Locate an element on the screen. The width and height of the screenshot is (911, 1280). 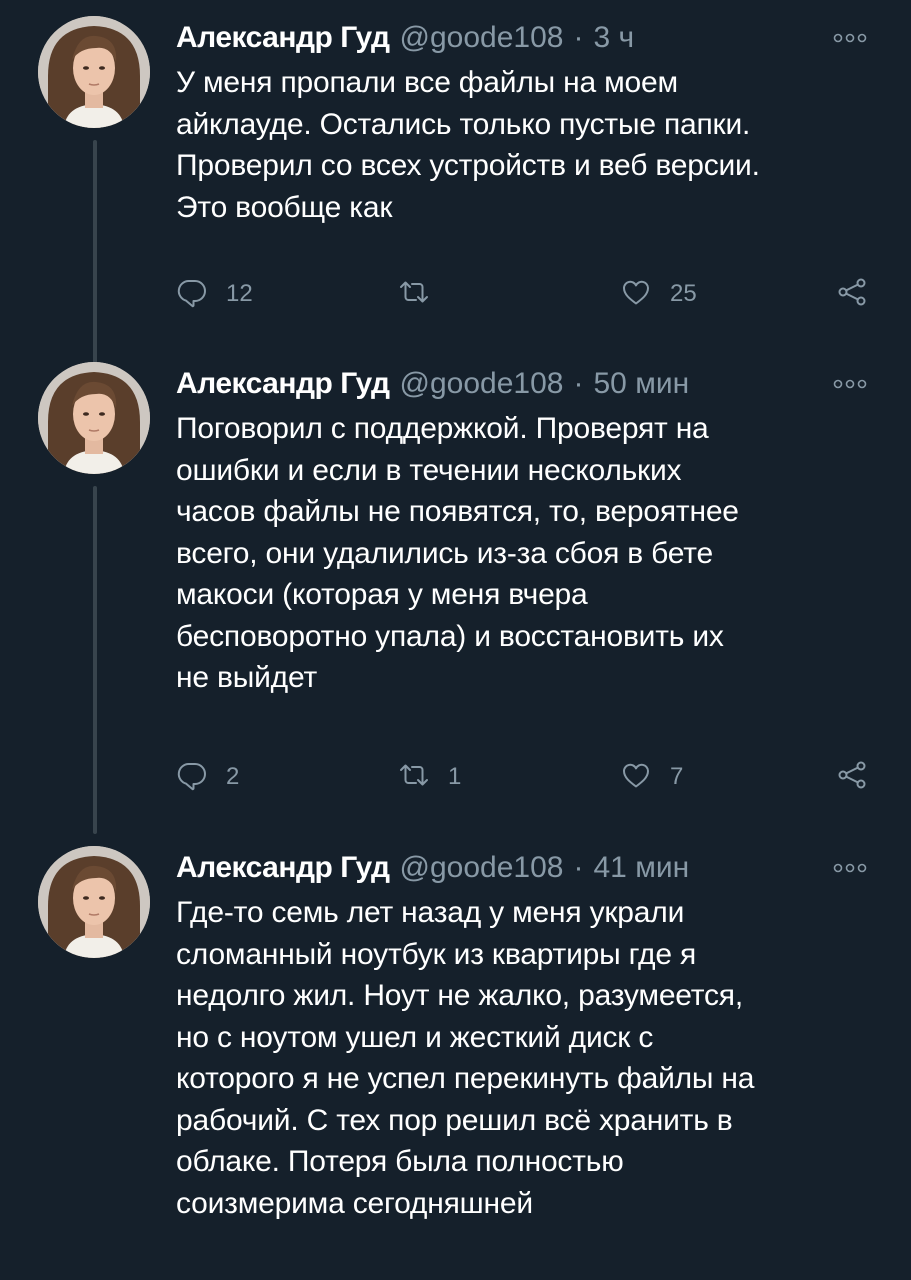
tweet-text-line: бесповоротно упала) и восстановить их is located at coordinates (450, 636).